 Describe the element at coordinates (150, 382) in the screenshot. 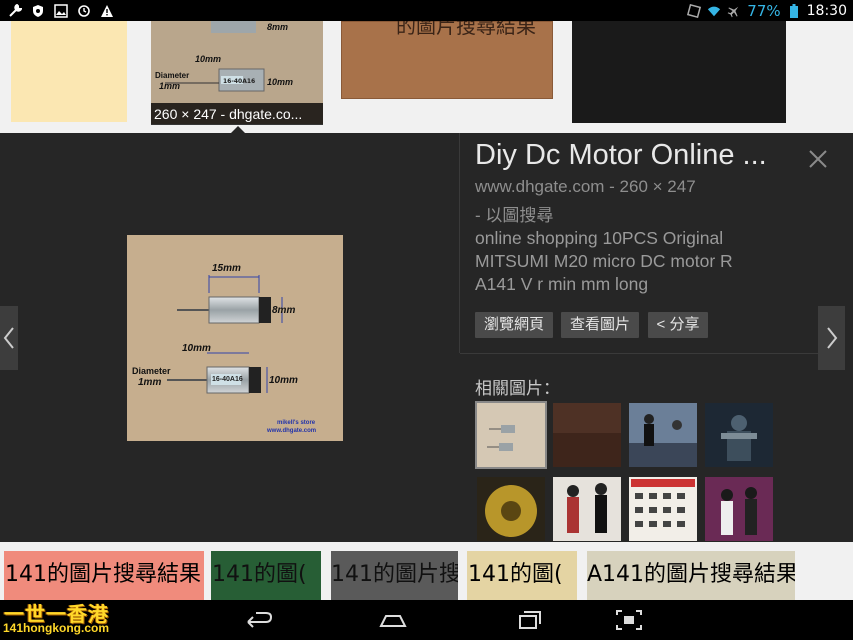

I see `preview-label: 1mm` at that location.